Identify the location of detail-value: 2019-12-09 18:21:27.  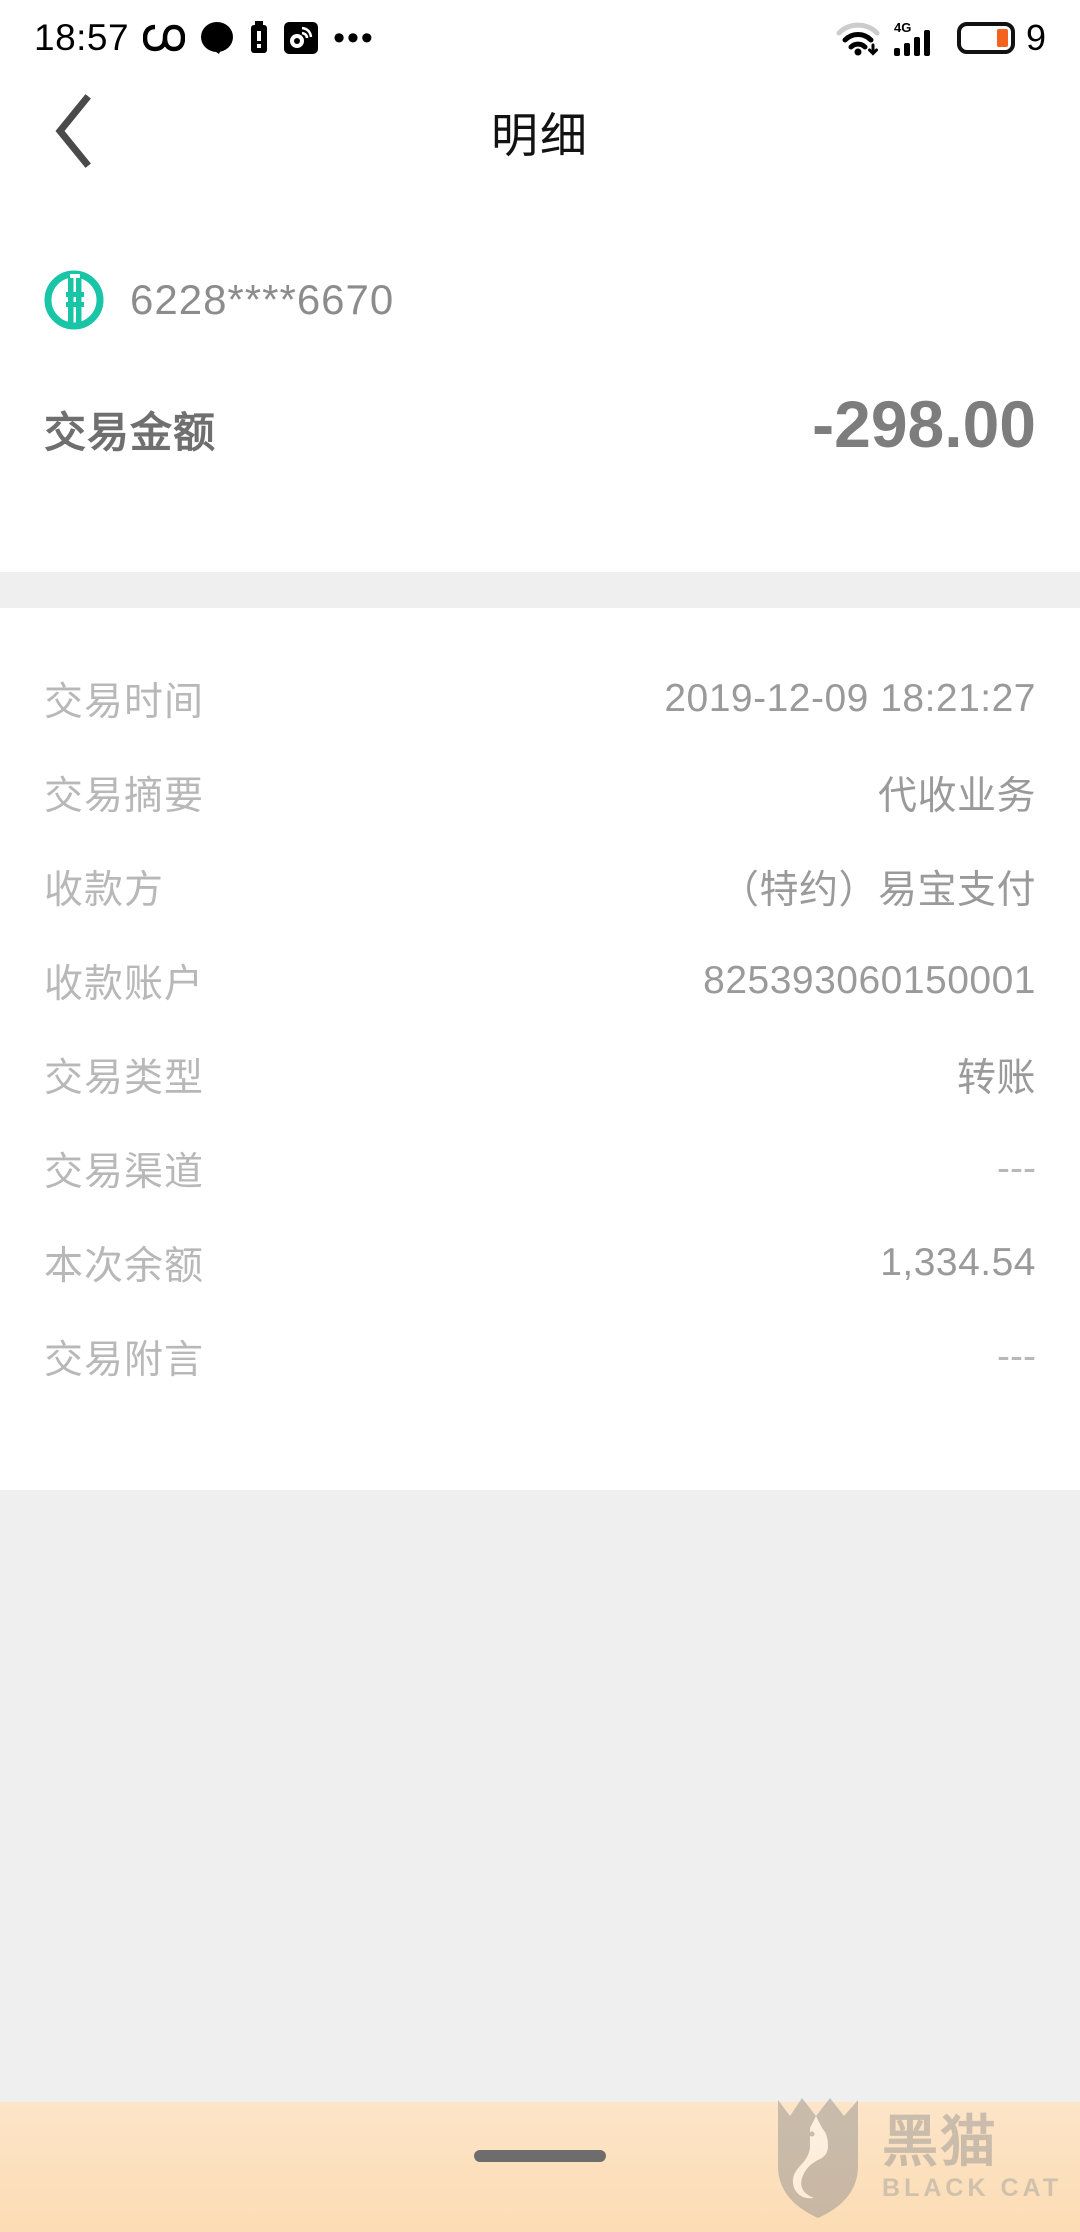
(850, 698).